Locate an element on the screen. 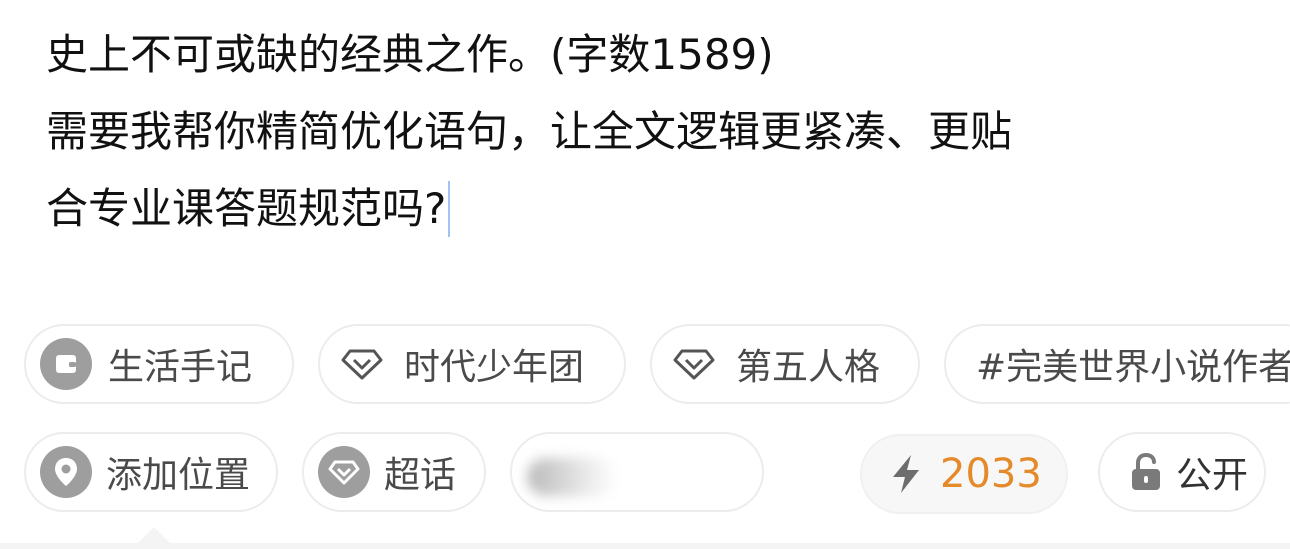 The image size is (1290, 549). location-pin-icon is located at coordinates (66, 472).